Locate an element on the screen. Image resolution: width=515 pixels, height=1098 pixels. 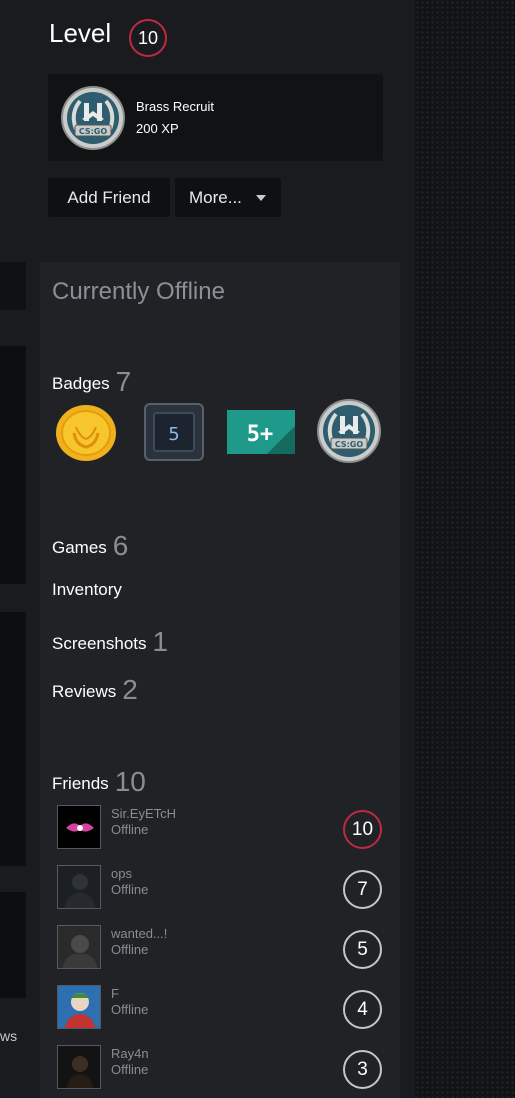
csgo-emblem-icon: CS:GO is located at coordinates (93, 120).